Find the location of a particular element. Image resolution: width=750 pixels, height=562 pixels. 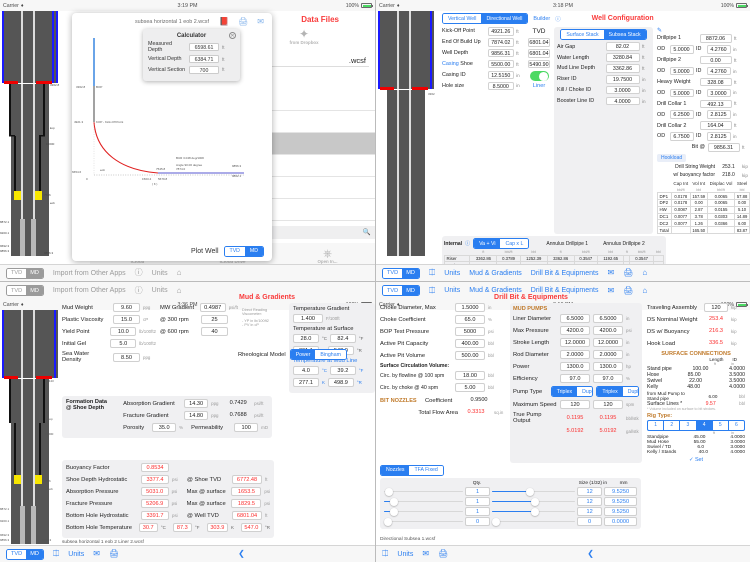

permeability-field: 100 is located at coordinates (246, 427).